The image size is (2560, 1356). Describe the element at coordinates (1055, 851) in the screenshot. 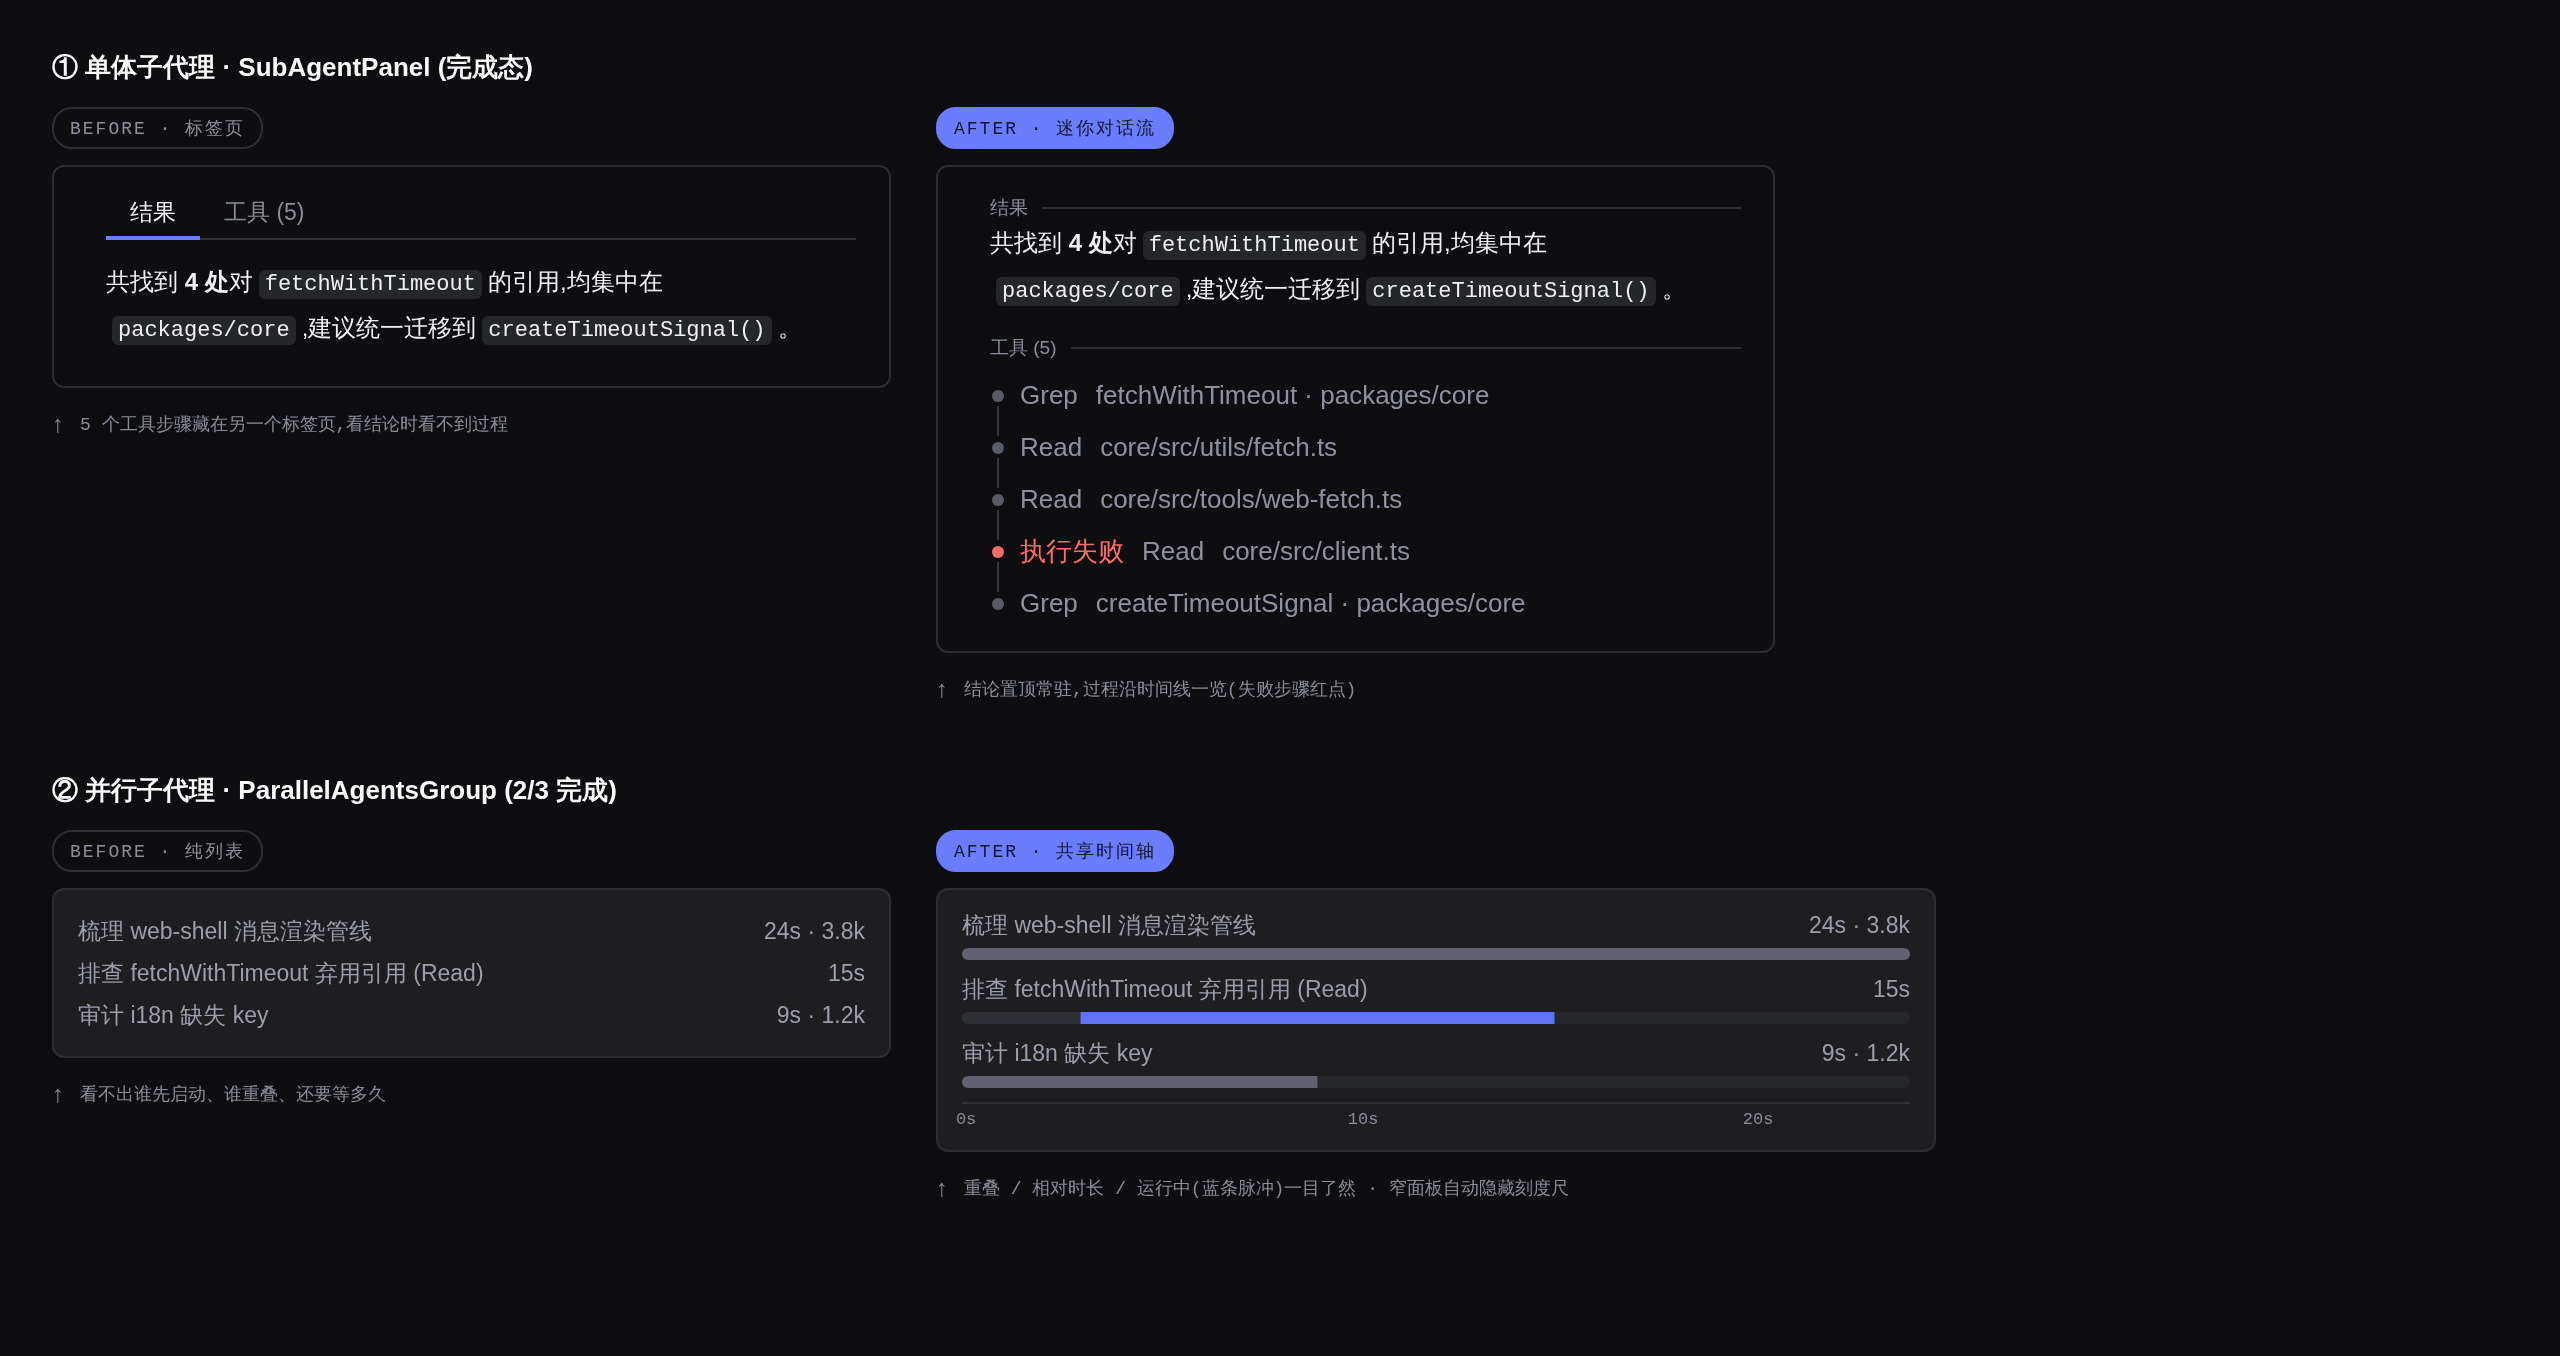

I see `after-tag: AFTER · 共享时间轴` at that location.